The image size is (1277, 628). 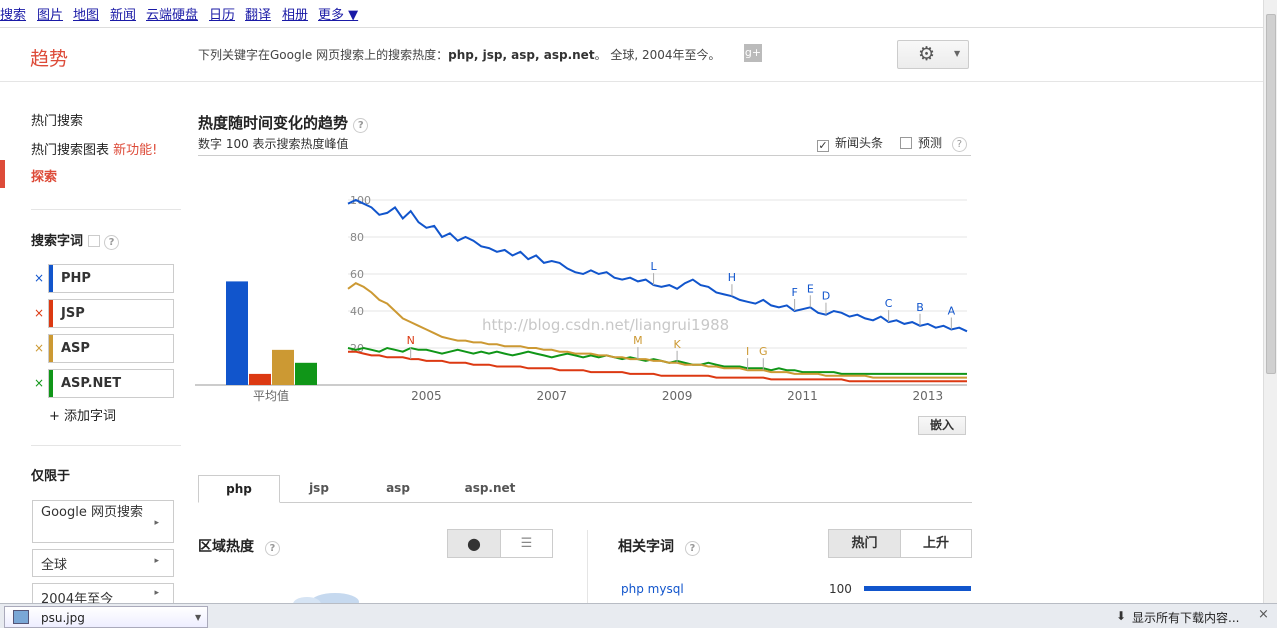 What do you see at coordinates (82, 414) in the screenshot?
I see `add-term-link: + 添加字词` at bounding box center [82, 414].